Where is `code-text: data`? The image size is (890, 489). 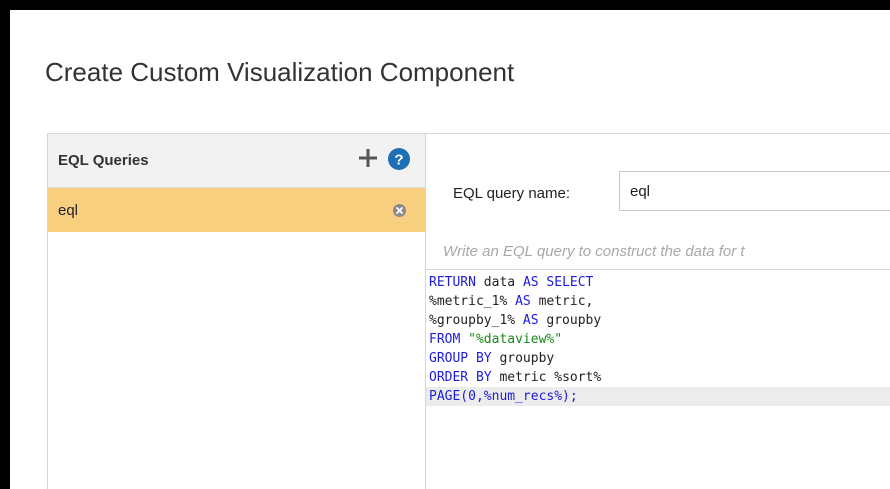 code-text: data is located at coordinates (499, 282).